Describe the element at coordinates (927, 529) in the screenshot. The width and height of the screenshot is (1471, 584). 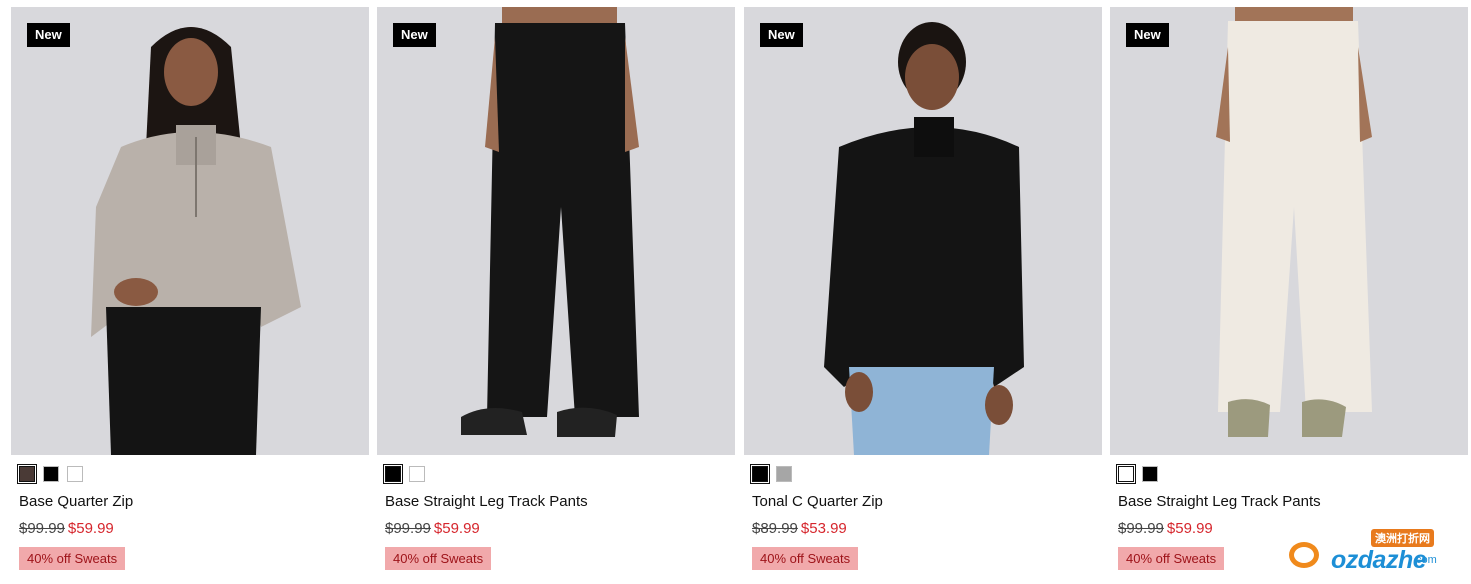
I see `price-row: $89.99 $53.99` at that location.